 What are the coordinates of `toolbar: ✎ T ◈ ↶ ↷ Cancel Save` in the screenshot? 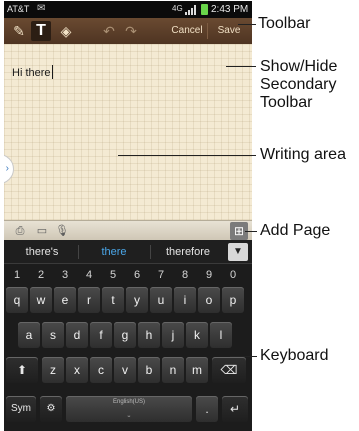 It's located at (128, 31).